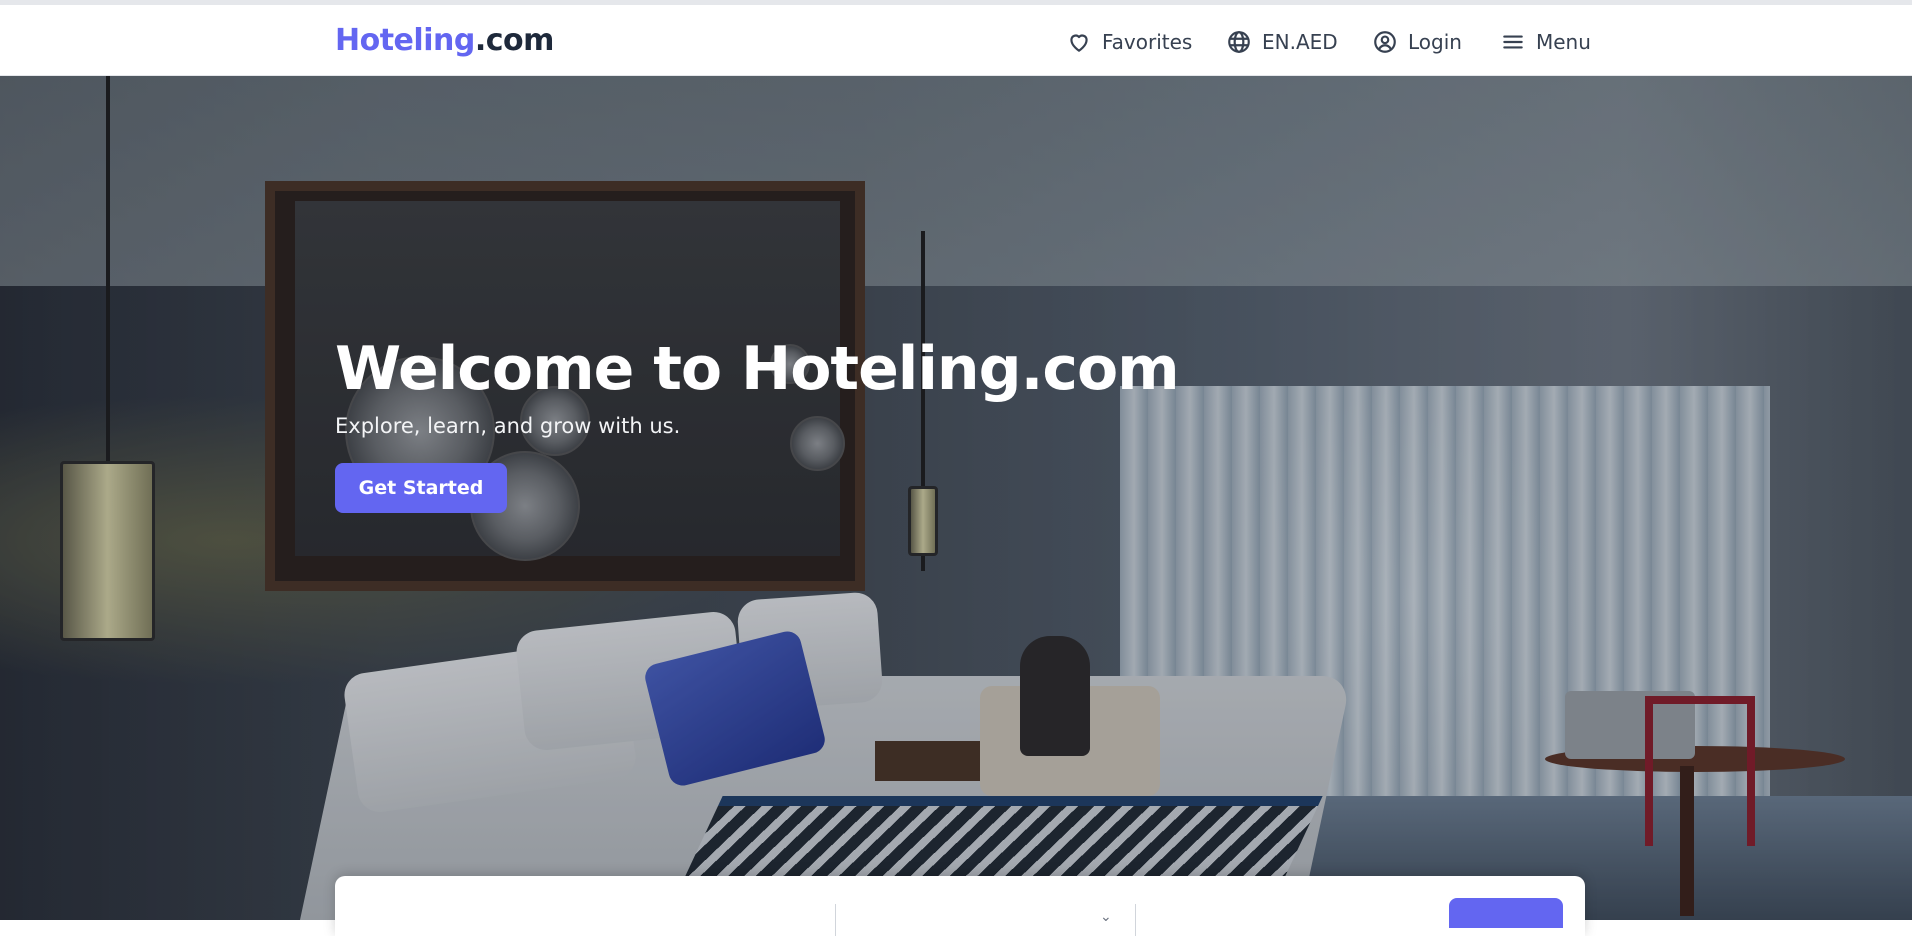 The image size is (1912, 936). I want to click on globe-icon, so click(1239, 42).